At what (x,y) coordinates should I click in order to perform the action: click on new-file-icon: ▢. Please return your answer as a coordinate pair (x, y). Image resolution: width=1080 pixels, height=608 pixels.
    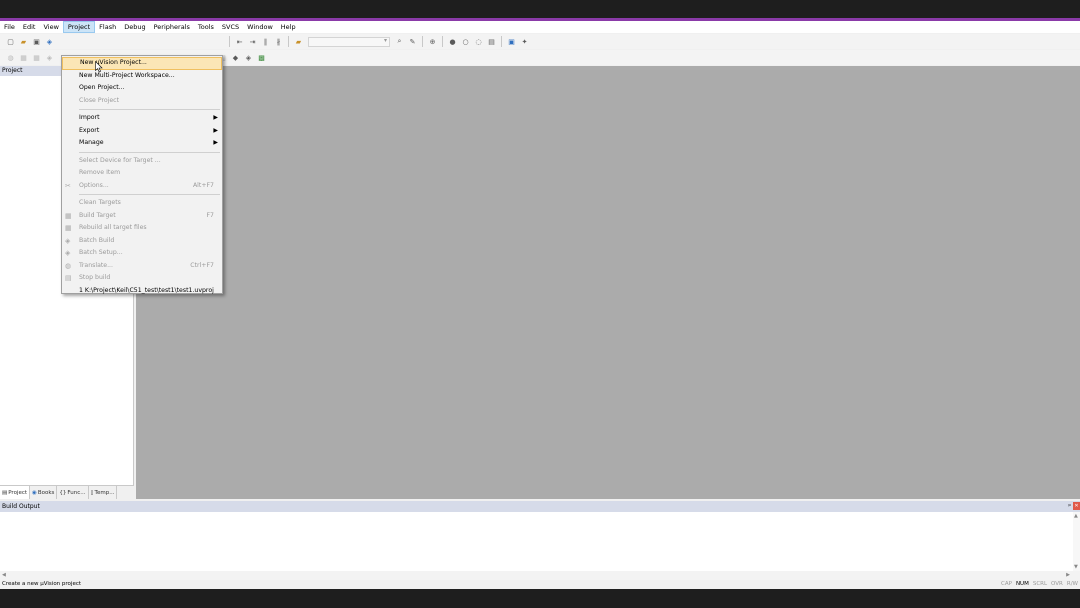
    Looking at the image, I should click on (10, 41).